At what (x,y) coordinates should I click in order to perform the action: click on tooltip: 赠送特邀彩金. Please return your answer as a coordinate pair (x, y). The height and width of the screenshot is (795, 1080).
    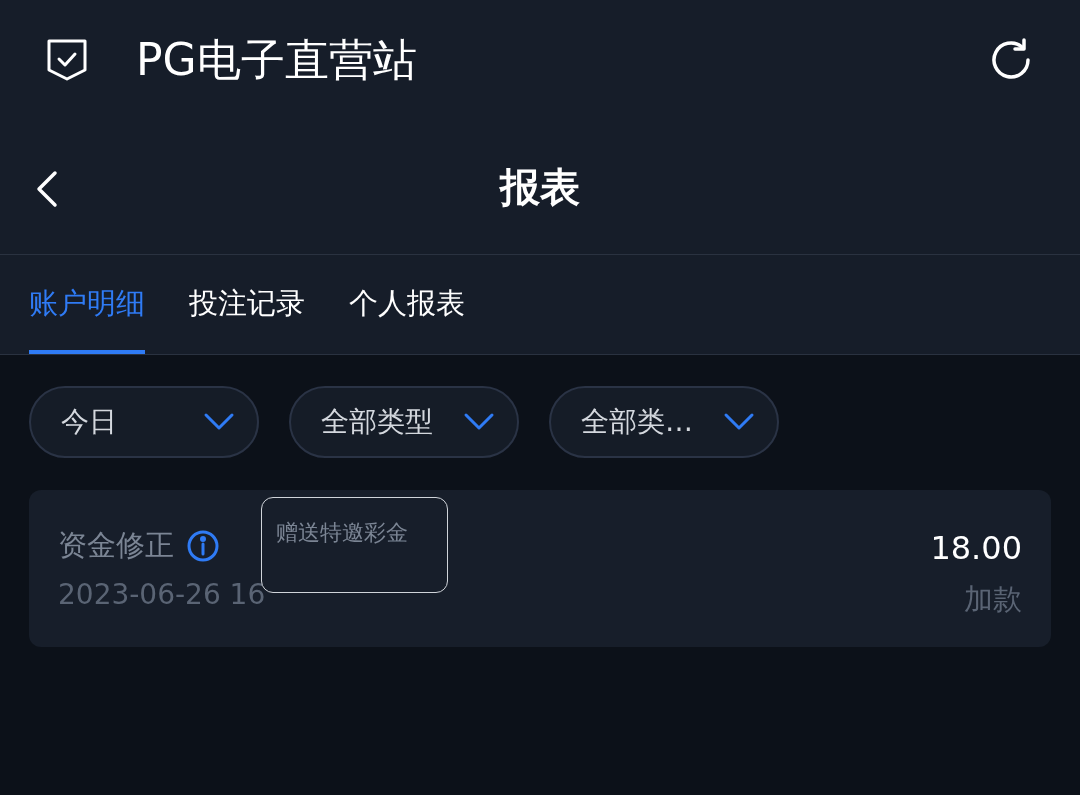
    Looking at the image, I should click on (354, 545).